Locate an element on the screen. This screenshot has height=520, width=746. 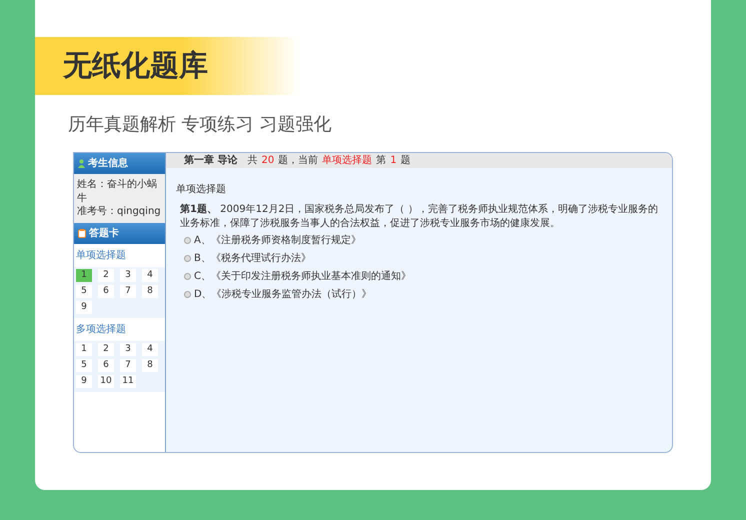
question-number: 11 is located at coordinates (128, 381).